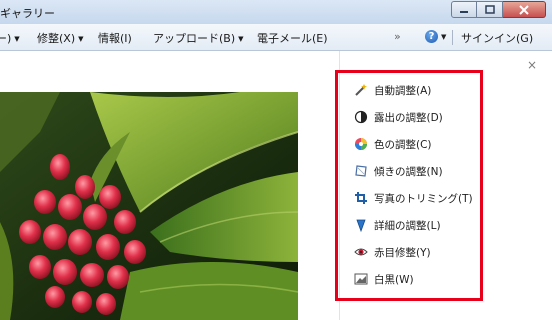  What do you see at coordinates (403, 144) in the screenshot?
I see `color-label: 色の調整(C)` at bounding box center [403, 144].